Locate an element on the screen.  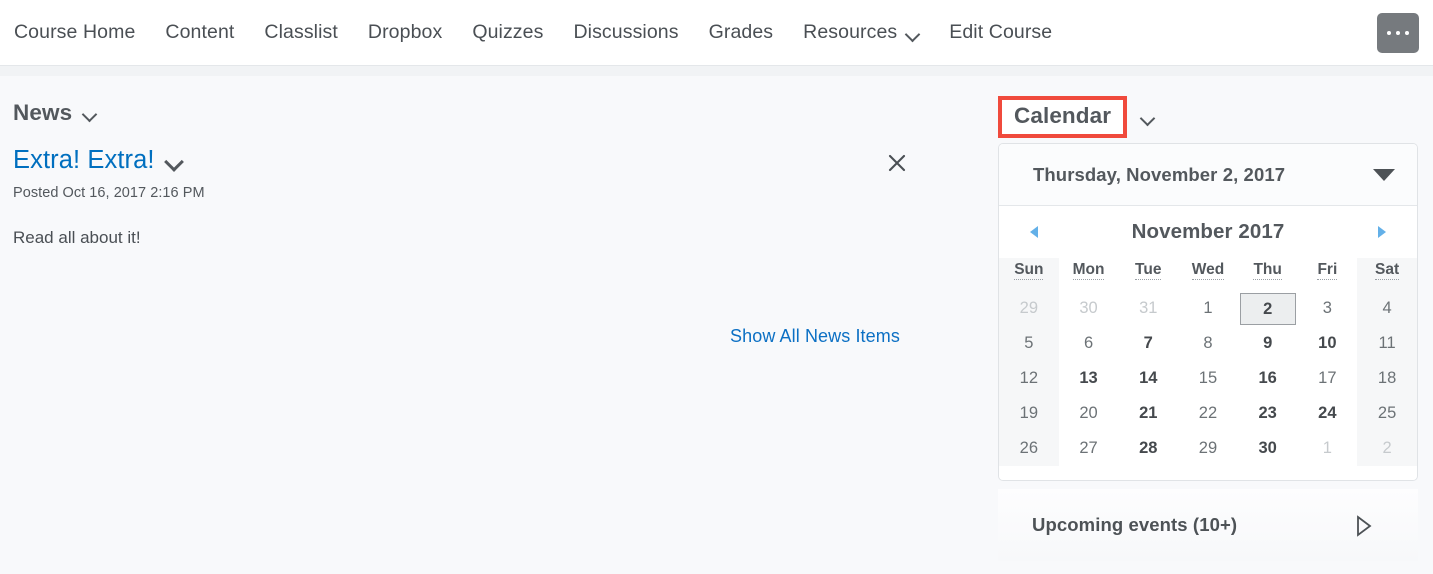
nav-item-edit-course: Edit Course is located at coordinates (1000, 32).